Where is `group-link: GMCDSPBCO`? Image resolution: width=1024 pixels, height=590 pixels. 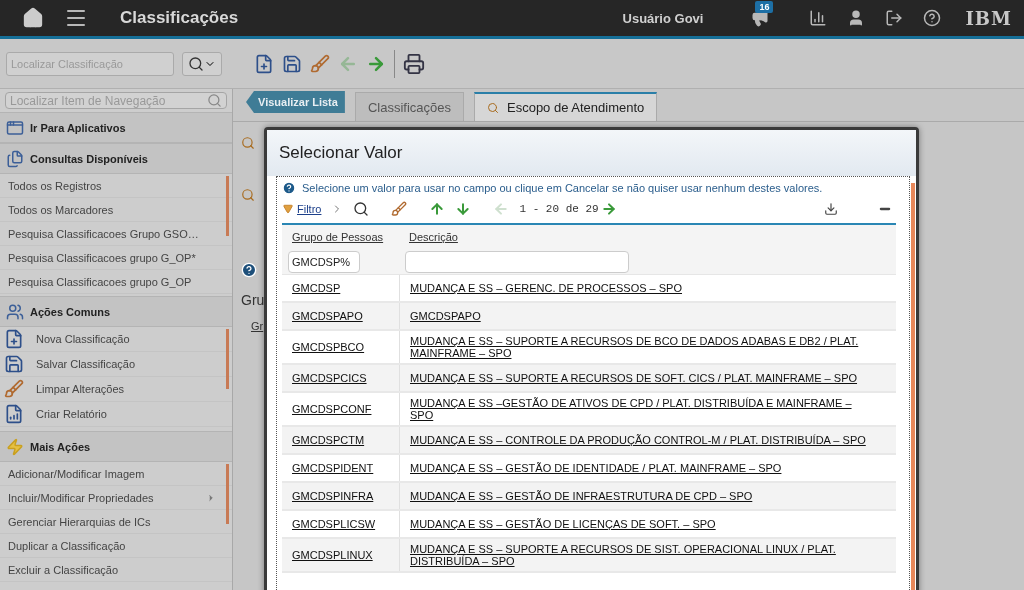
group-link: GMCDSPBCO is located at coordinates (340, 347).